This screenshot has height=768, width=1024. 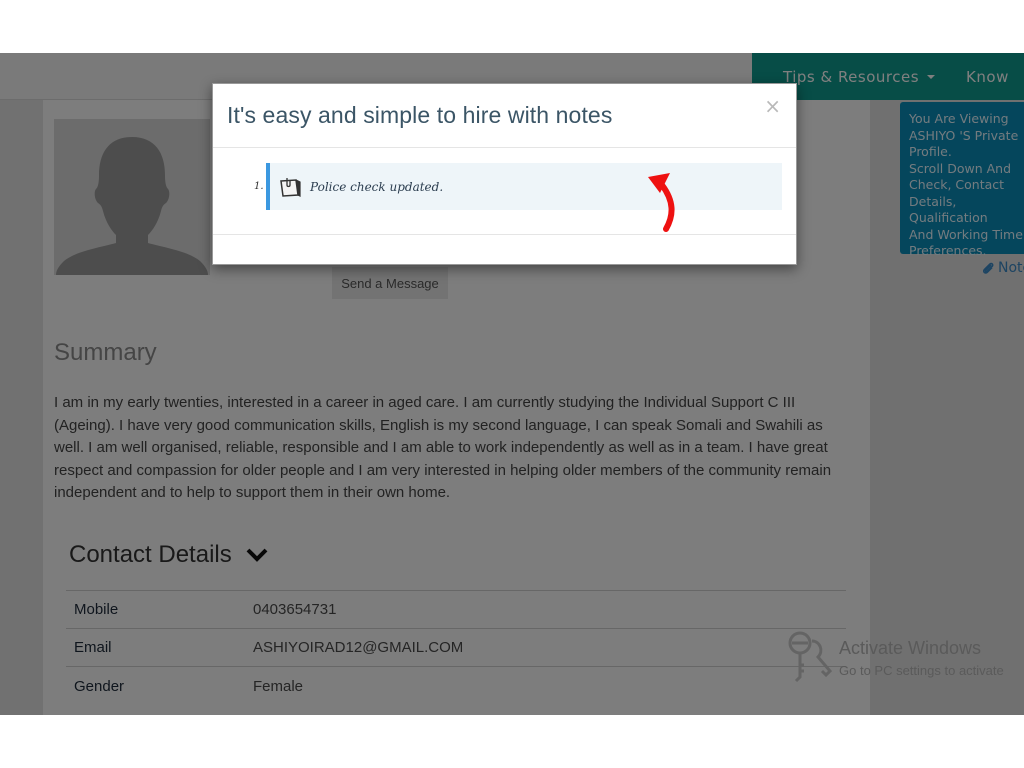 What do you see at coordinates (259, 186) in the screenshot?
I see `note-number: 1.` at bounding box center [259, 186].